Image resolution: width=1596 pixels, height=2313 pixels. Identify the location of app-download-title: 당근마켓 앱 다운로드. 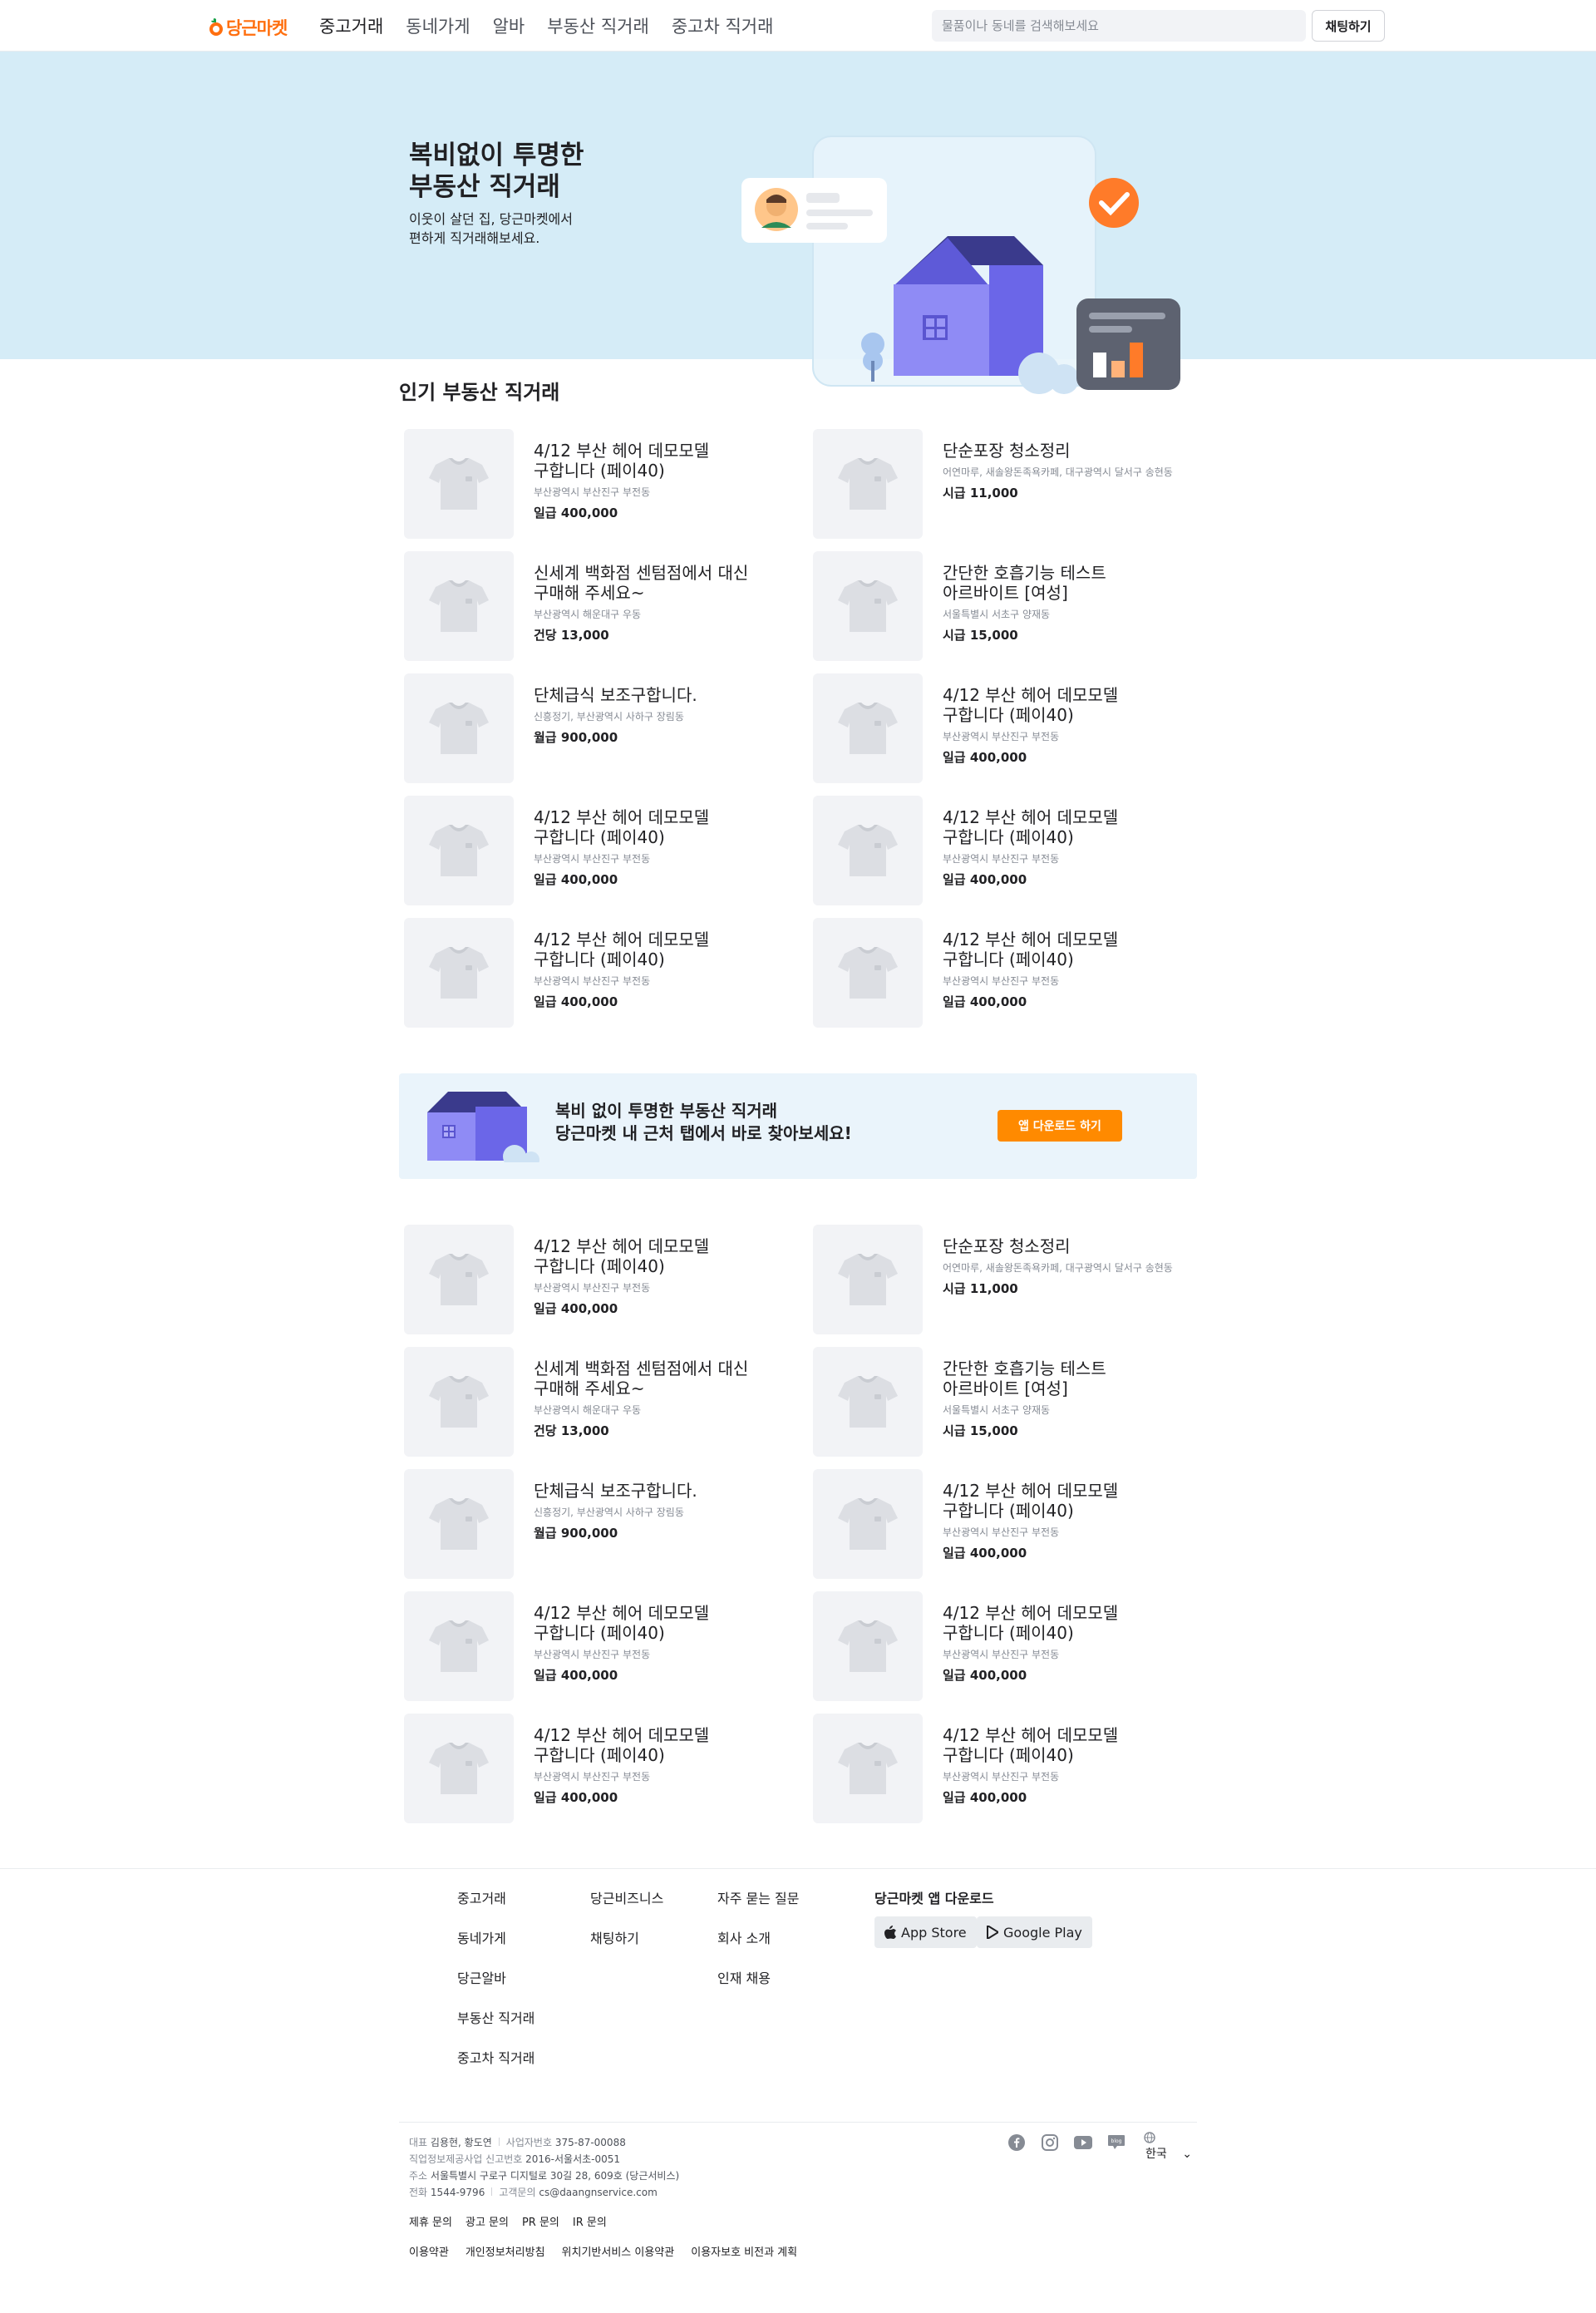
(934, 1898).